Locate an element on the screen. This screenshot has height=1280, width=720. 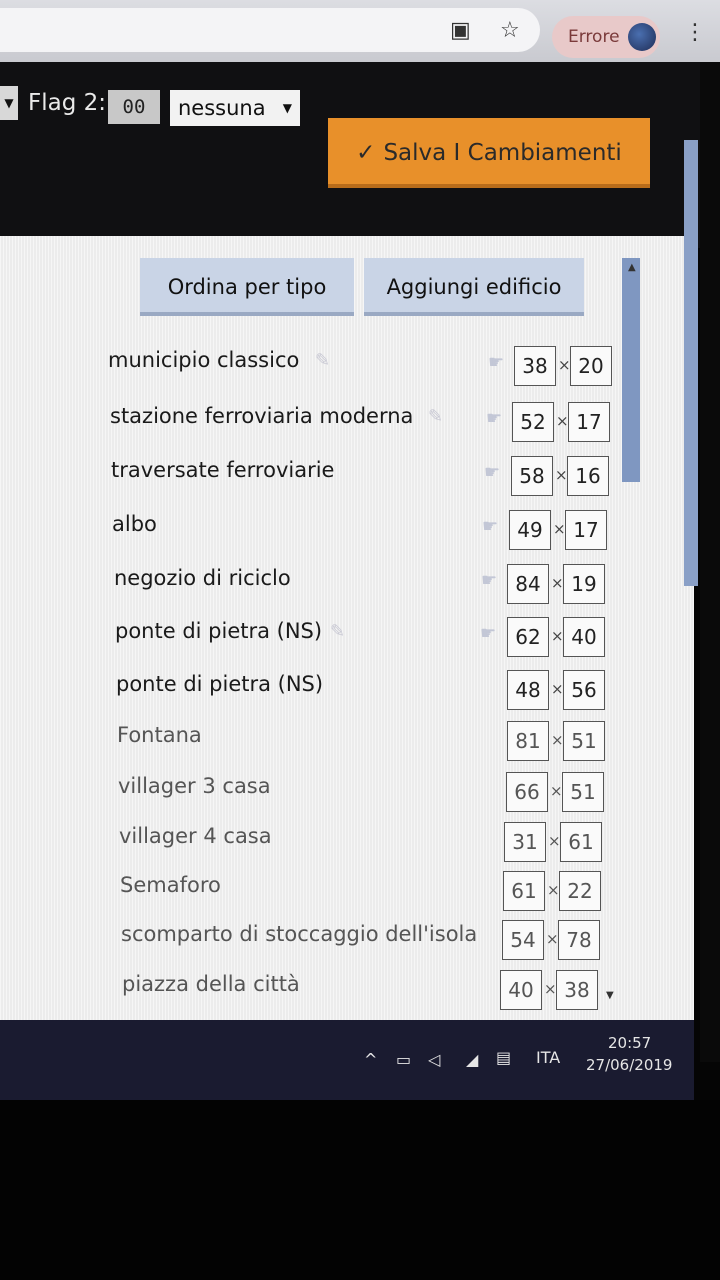
height-field: 40 is located at coordinates (584, 637).